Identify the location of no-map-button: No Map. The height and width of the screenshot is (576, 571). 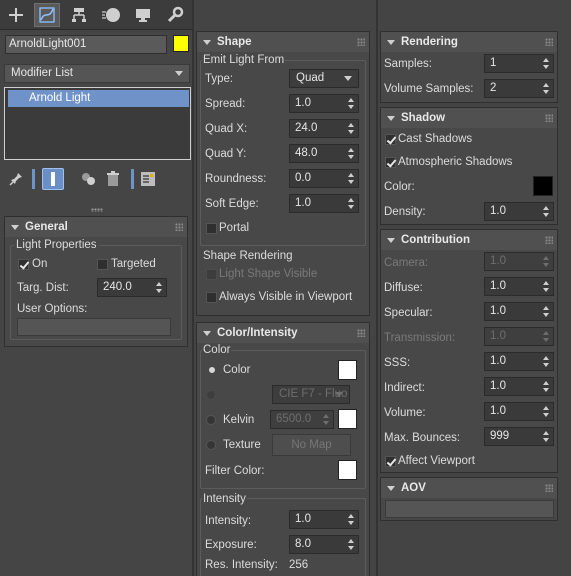
(311, 445).